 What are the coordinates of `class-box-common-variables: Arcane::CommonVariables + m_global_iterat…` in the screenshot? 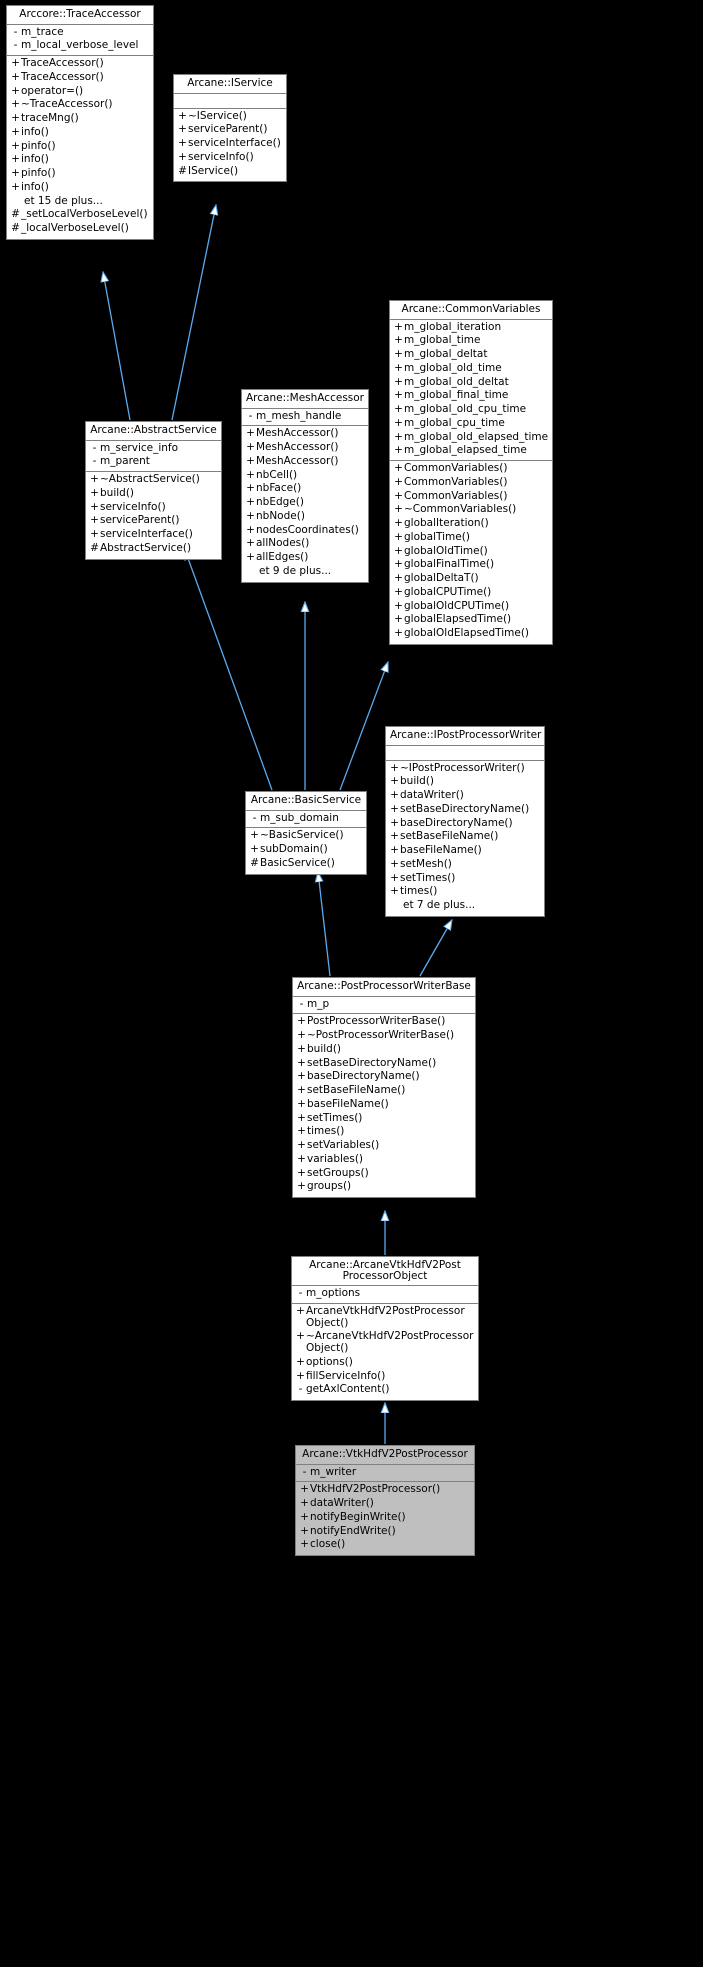 It's located at (471, 472).